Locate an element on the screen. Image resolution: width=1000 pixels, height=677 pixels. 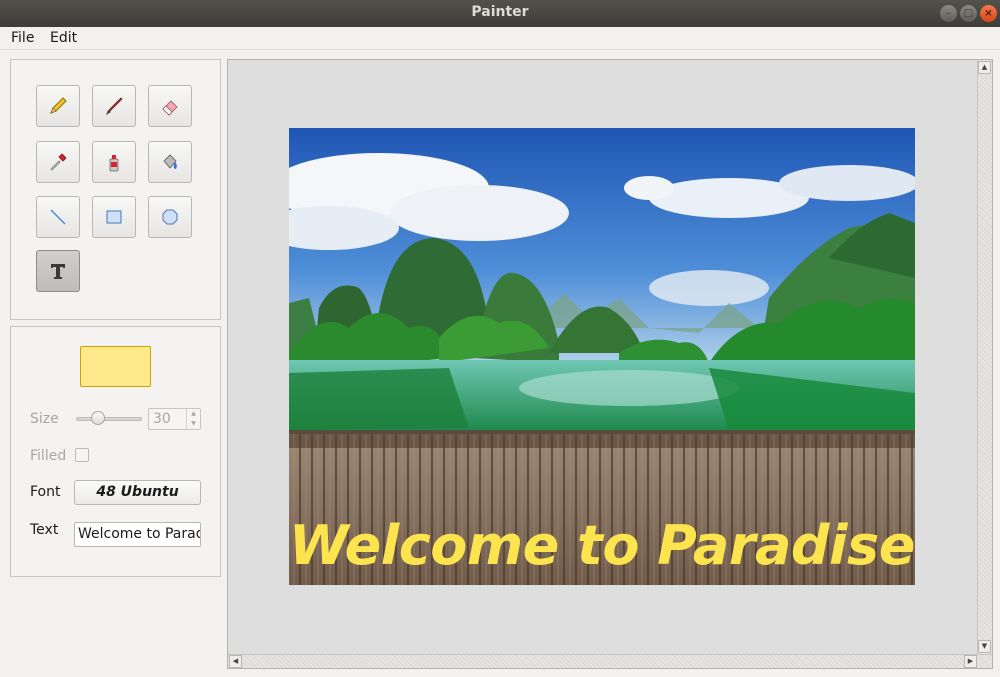
tool-brush is located at coordinates (114, 106).